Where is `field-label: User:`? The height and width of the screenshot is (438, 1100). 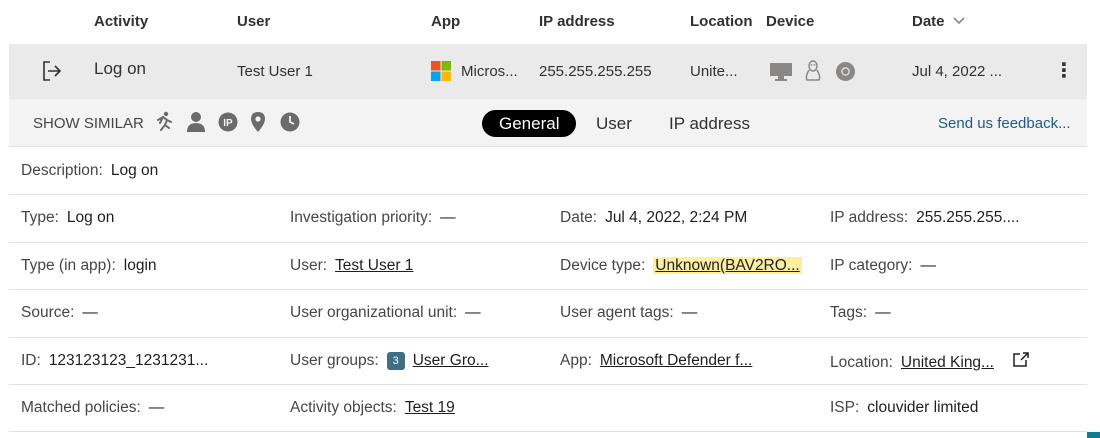
field-label: User: is located at coordinates (309, 265).